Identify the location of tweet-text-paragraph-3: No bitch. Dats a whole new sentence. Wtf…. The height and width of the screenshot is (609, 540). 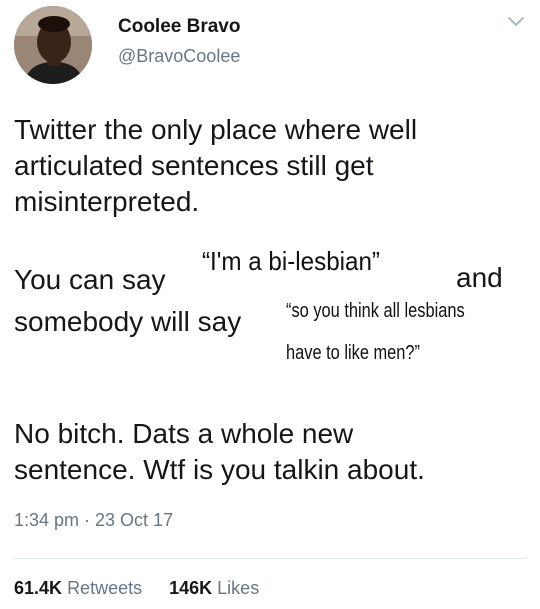
(219, 452).